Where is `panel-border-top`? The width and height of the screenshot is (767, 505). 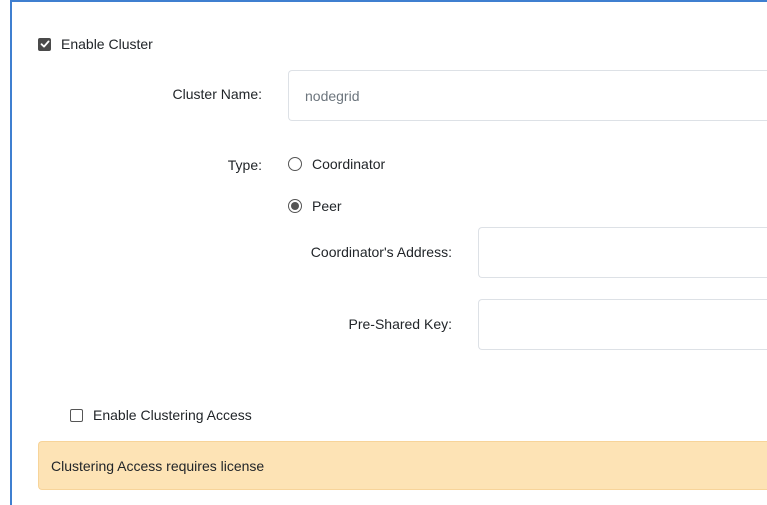
panel-border-top is located at coordinates (388, 1).